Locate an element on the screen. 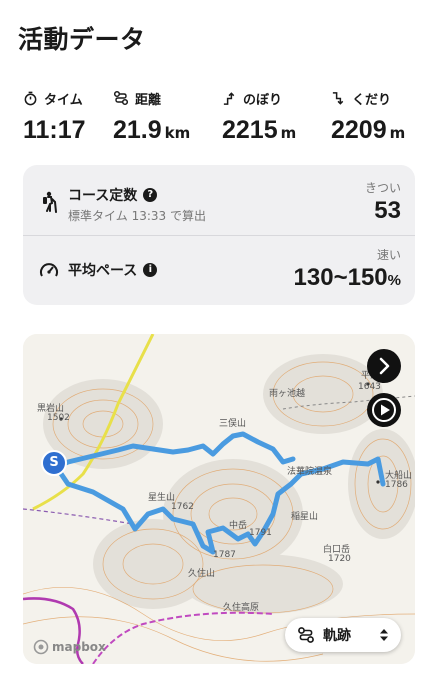  map-label: 久住高原 is located at coordinates (241, 608).